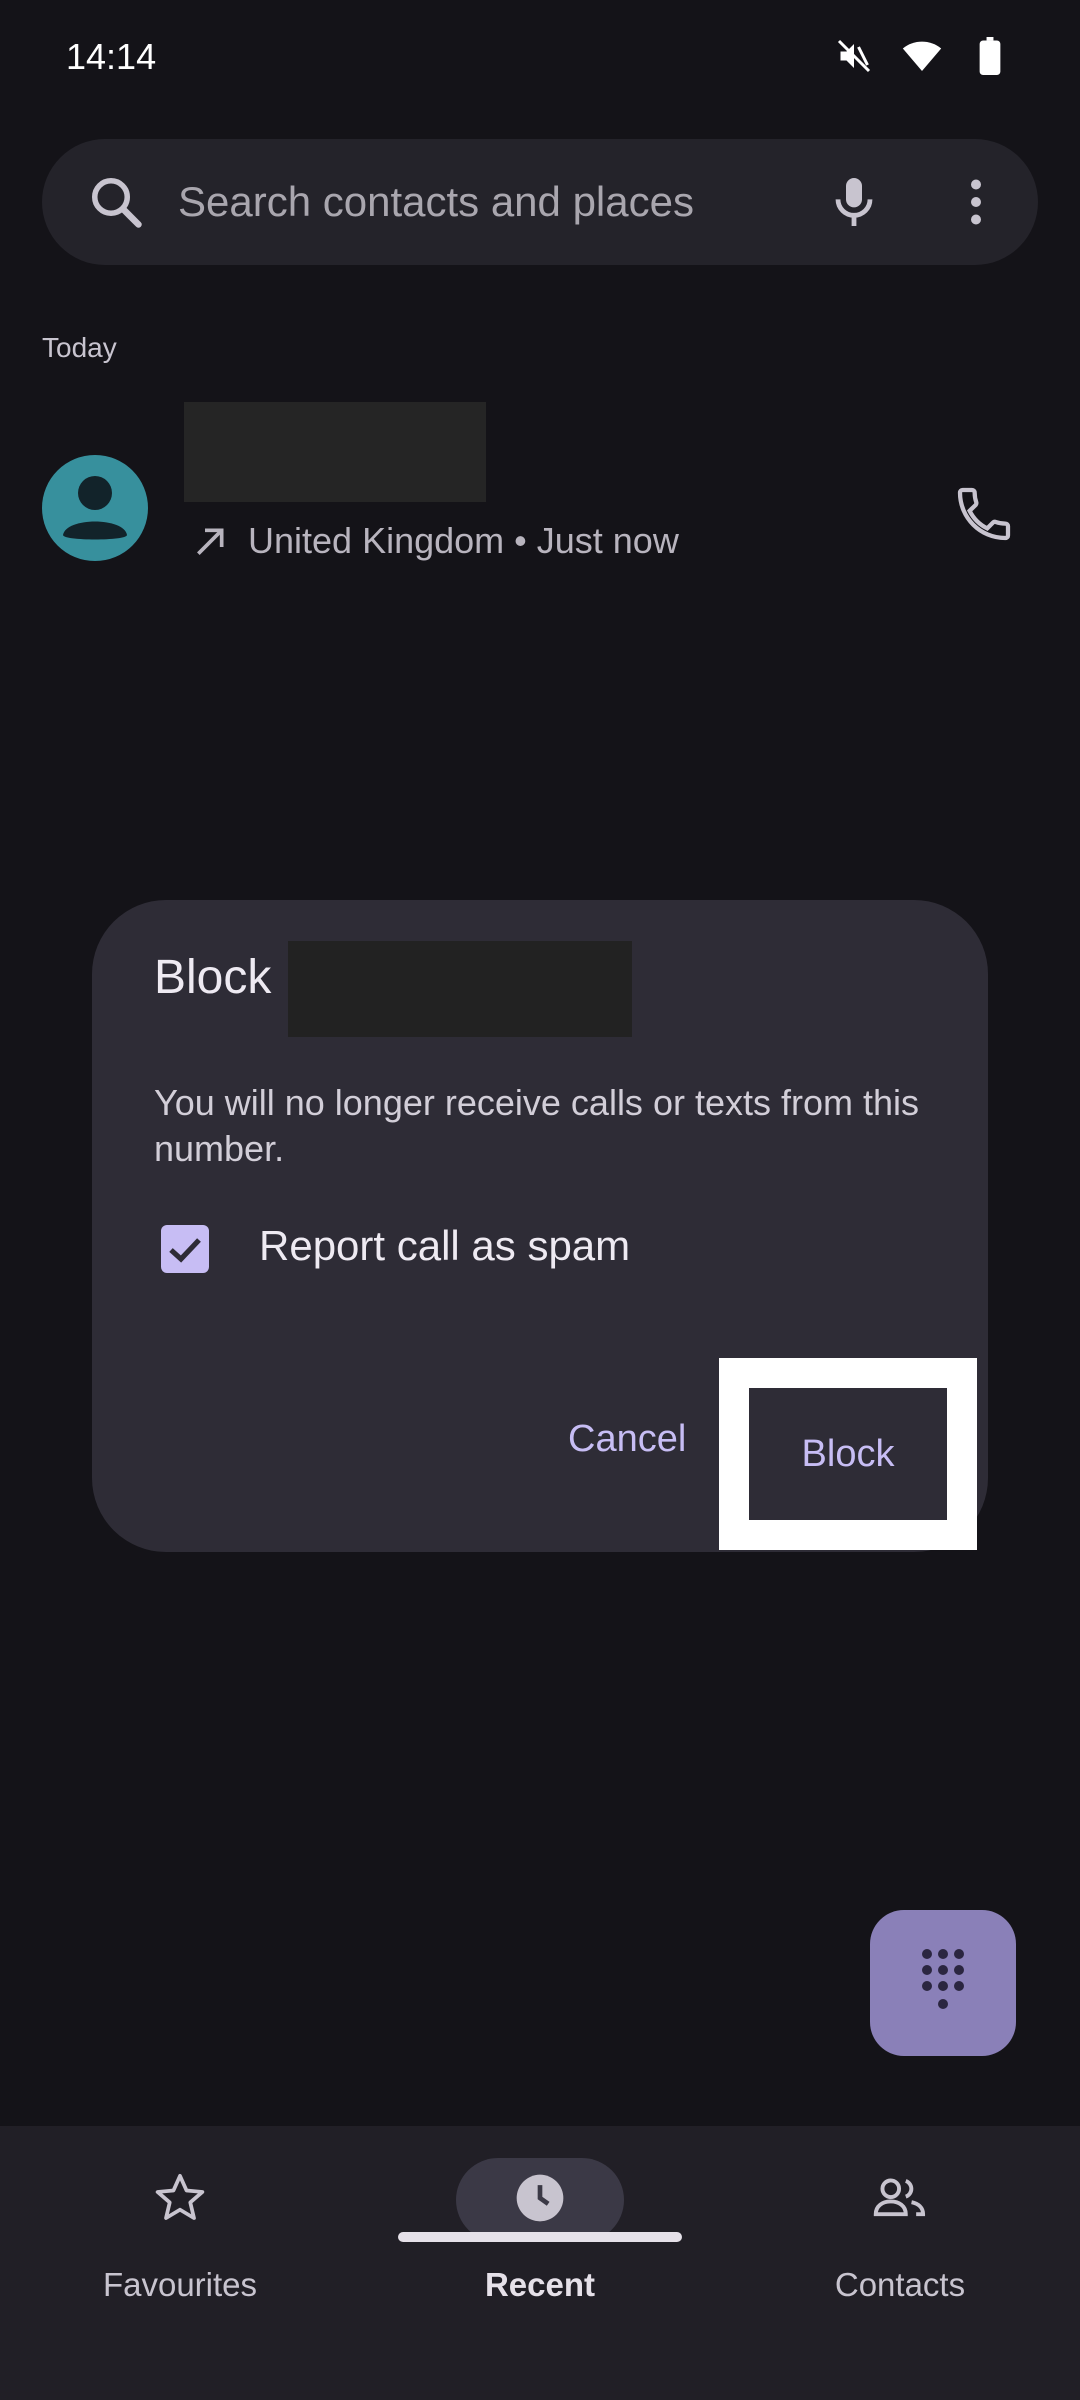 The width and height of the screenshot is (1080, 2400). Describe the element at coordinates (627, 1439) in the screenshot. I see `cancel-button: Cancel` at that location.